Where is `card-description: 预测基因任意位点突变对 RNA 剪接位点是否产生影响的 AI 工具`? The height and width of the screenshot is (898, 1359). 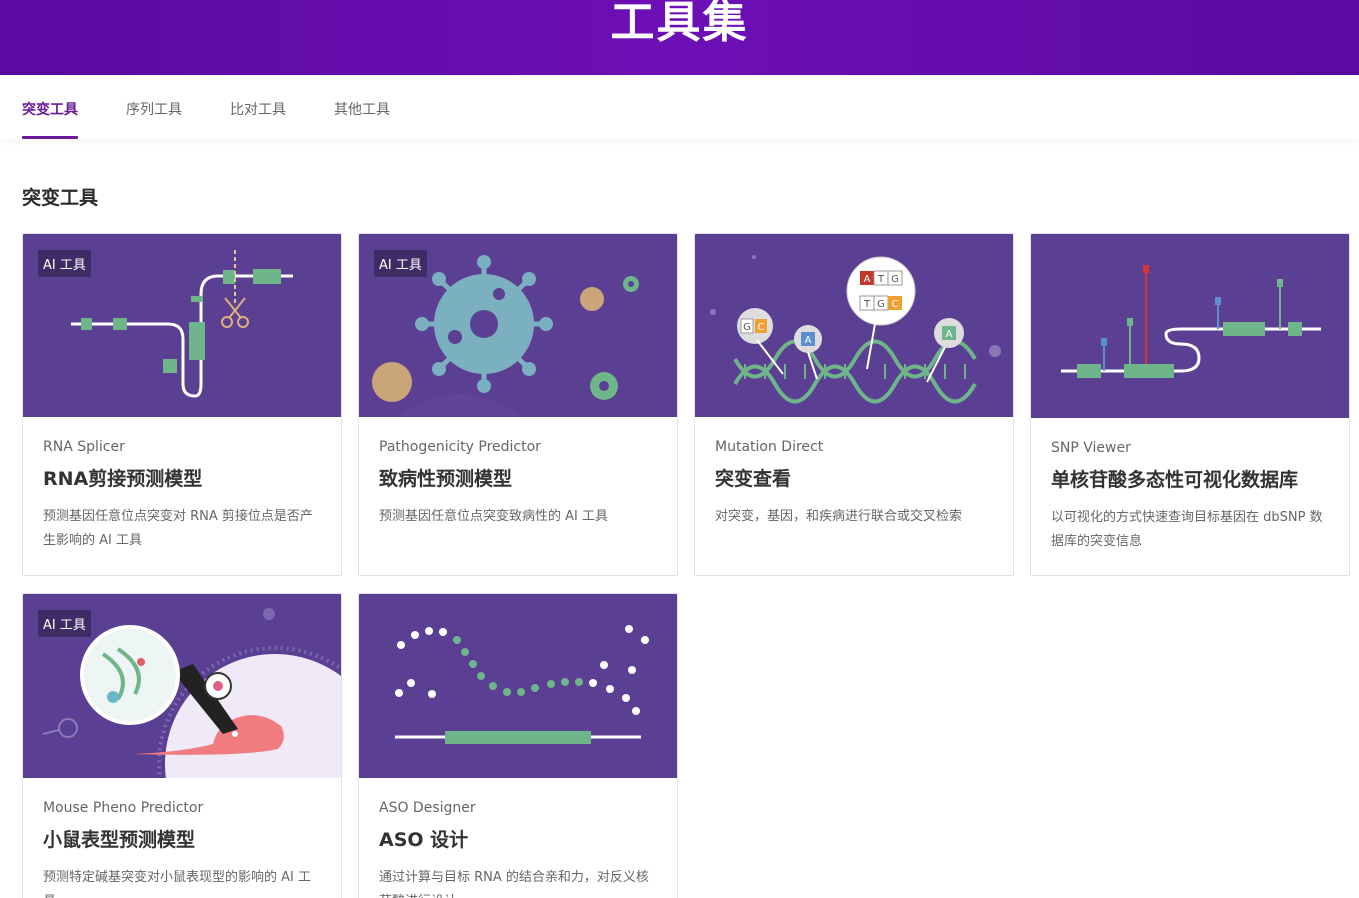
card-description: 预测基因任意位点突变对 RNA 剪接位点是否产生影响的 AI 工具 is located at coordinates (178, 528).